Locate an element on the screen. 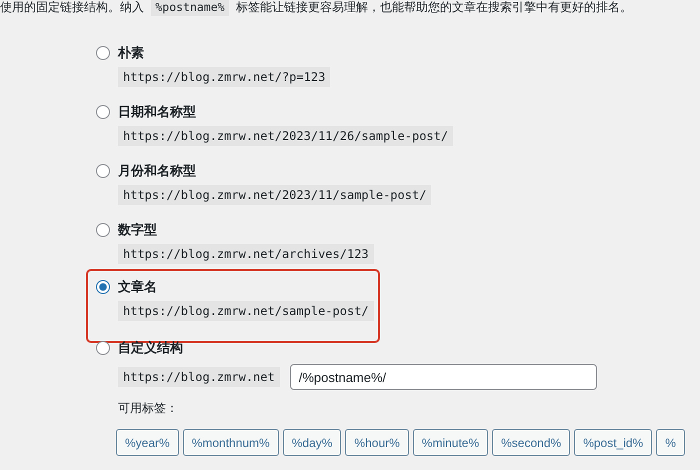 The width and height of the screenshot is (700, 470). intro-text: 使用的固定链接结构。纳入 %postname% 标签能让链接更容易理解，也能帮助您的文章在搜索引擎中有更好的排名。 is located at coordinates (316, 9).